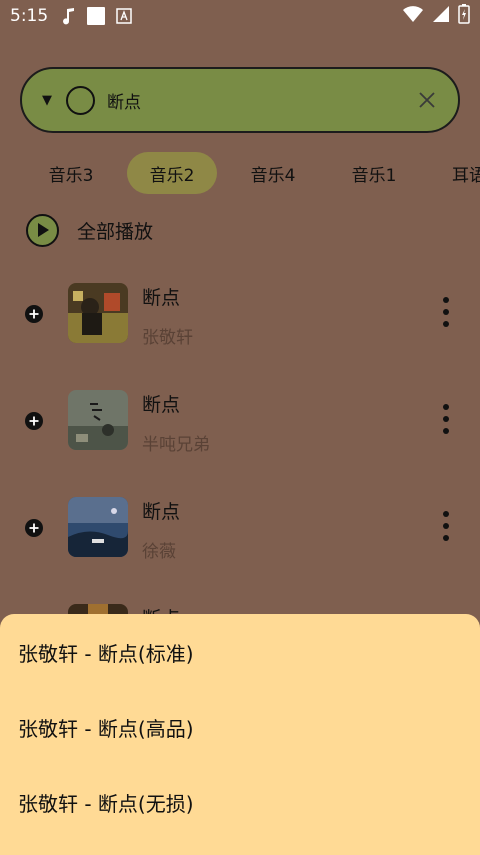 The image size is (480, 855). I want to click on play-all-button: 全部播放, so click(89, 230).